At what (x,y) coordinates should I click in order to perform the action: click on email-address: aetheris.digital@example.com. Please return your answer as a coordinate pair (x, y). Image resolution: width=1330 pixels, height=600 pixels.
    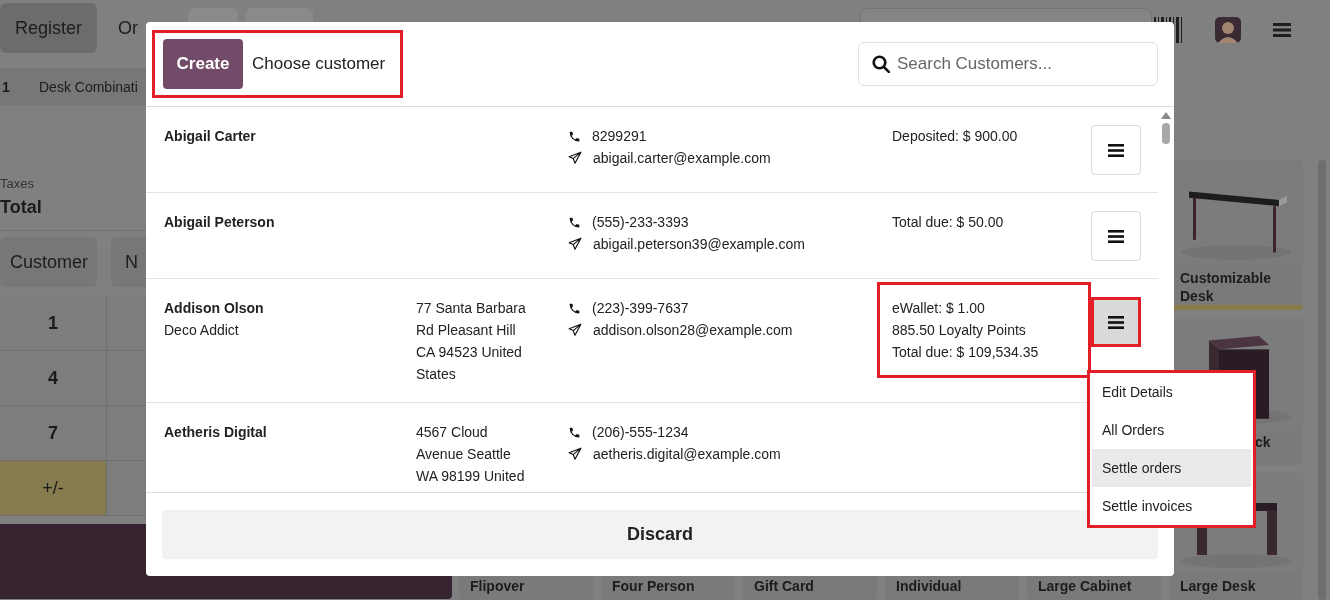
    Looking at the image, I should click on (687, 454).